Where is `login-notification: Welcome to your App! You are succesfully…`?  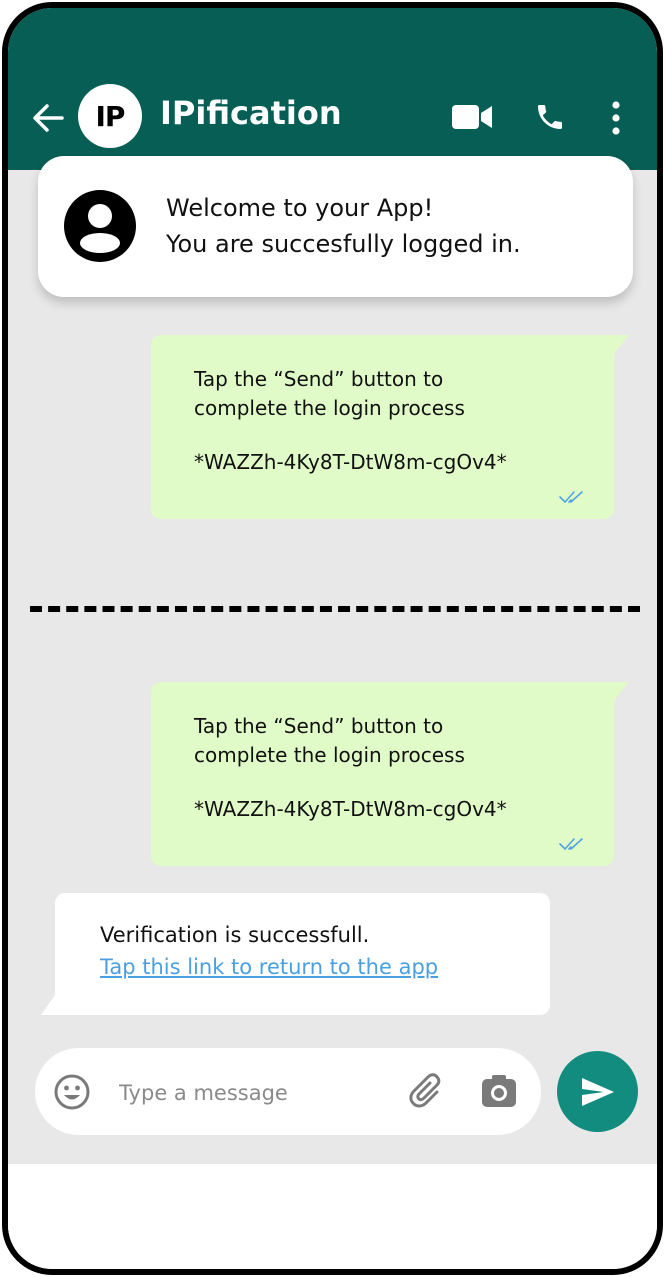 login-notification: Welcome to your App! You are succesfully… is located at coordinates (335, 226).